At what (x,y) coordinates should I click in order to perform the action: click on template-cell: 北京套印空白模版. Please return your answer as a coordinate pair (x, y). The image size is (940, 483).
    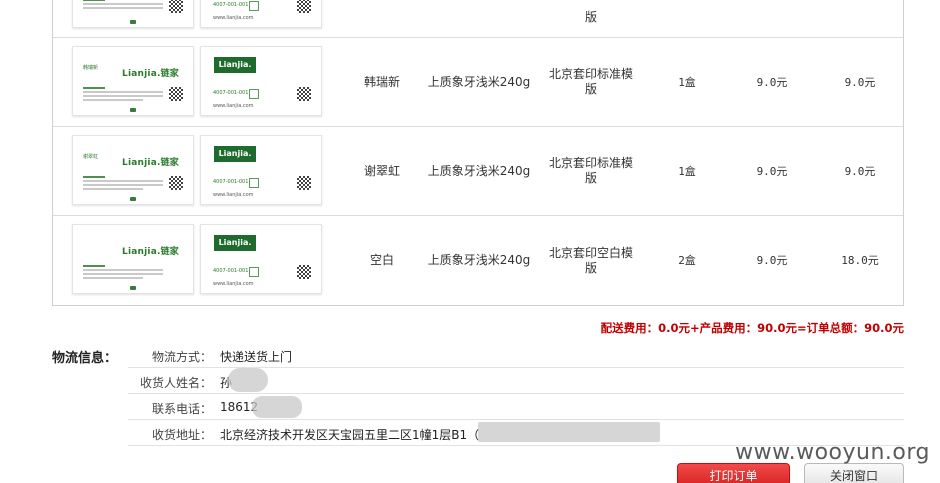
    Looking at the image, I should click on (590, 260).